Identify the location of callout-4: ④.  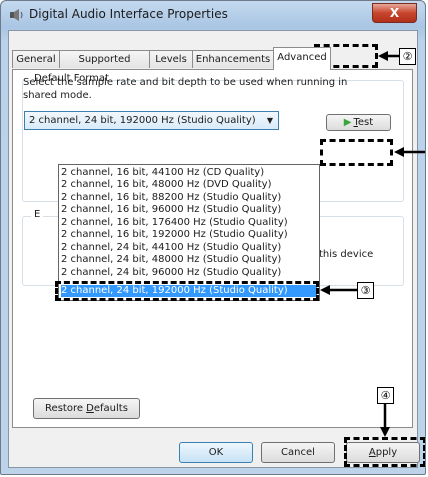
(385, 395).